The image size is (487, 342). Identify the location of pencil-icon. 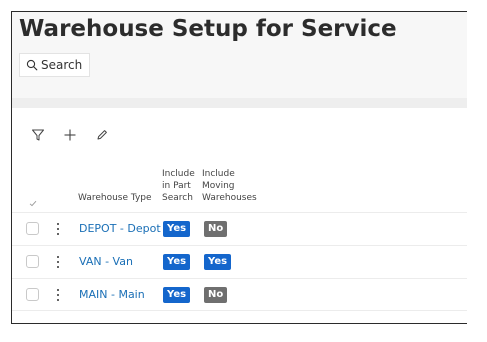
(102, 135).